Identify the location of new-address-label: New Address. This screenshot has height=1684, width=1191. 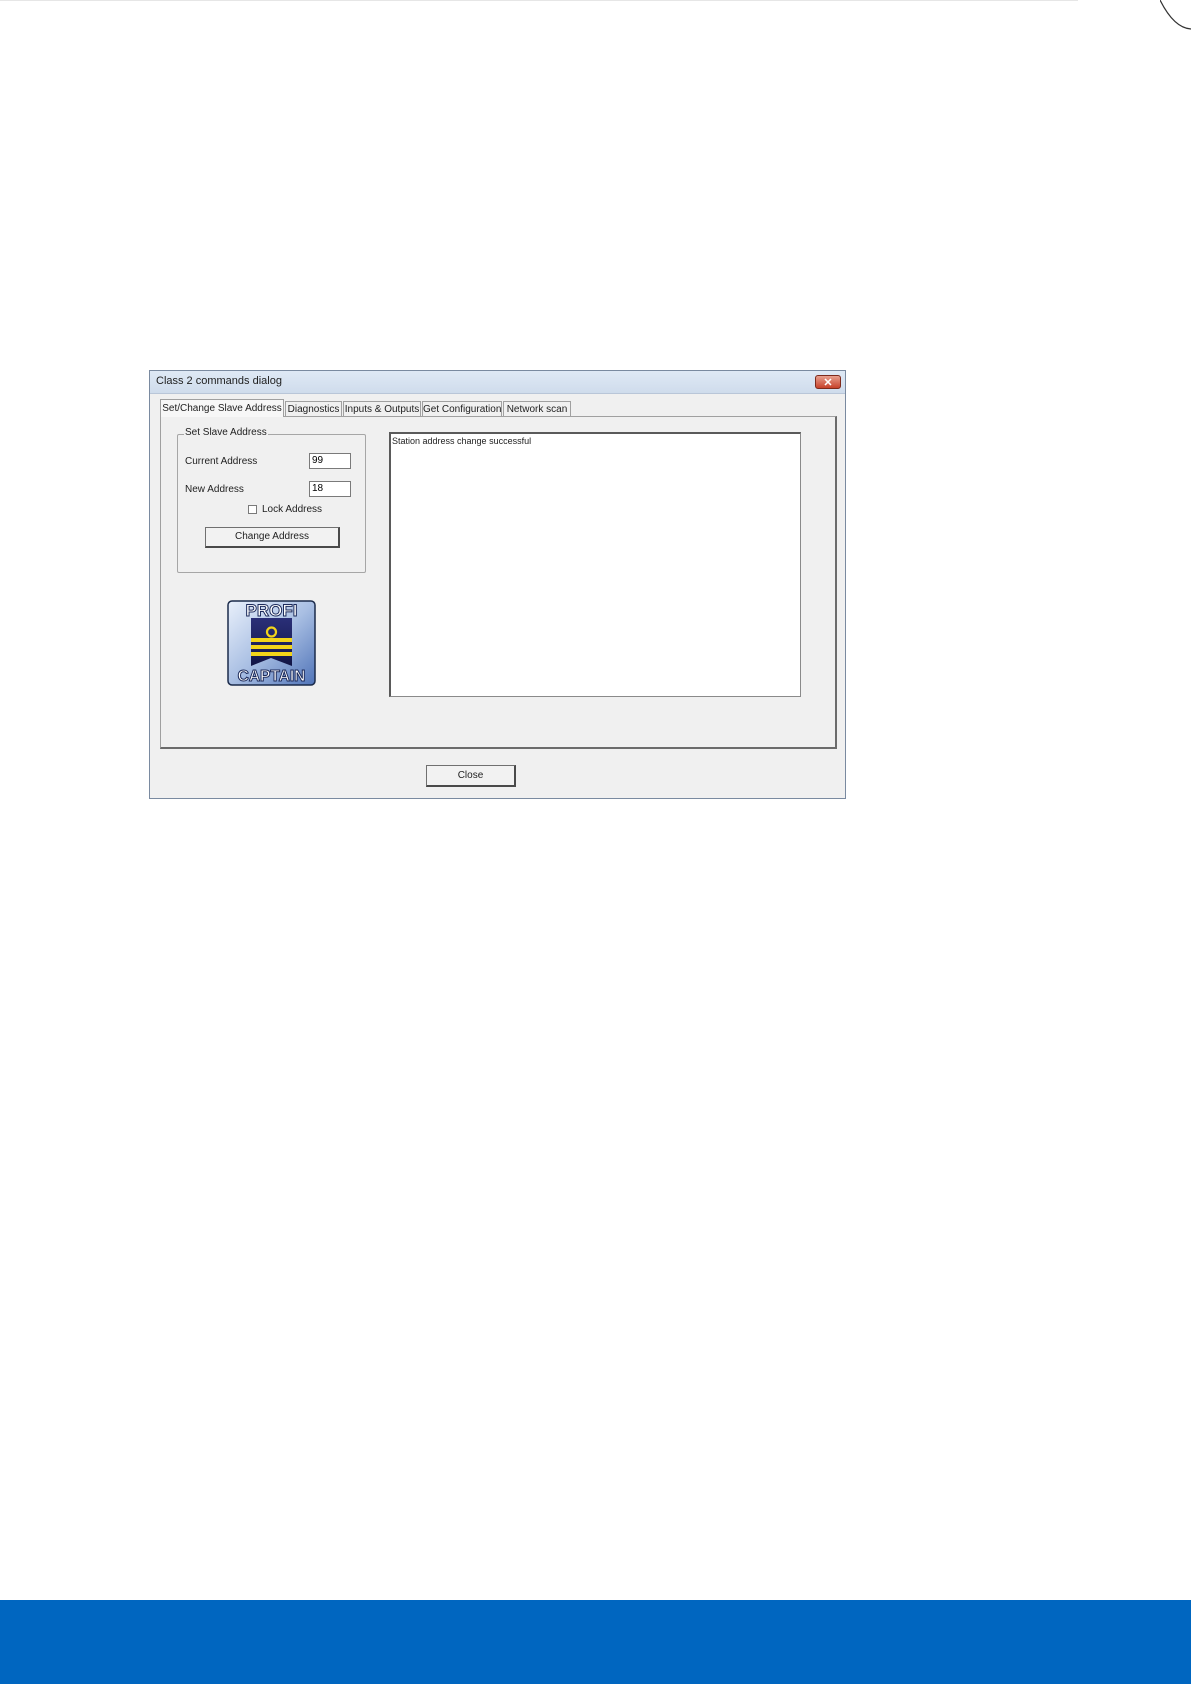
(214, 489).